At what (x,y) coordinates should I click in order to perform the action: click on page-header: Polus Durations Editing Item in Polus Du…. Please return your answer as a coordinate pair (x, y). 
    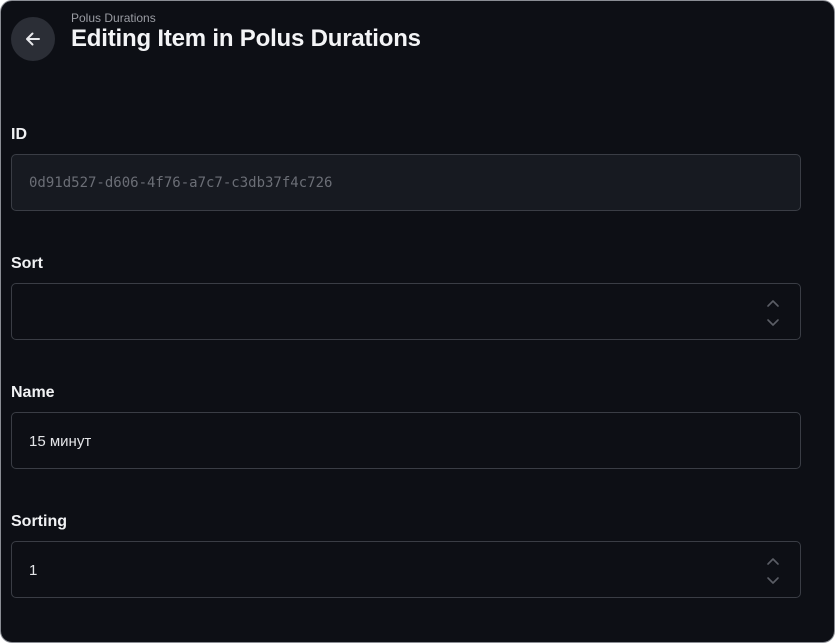
    Looking at the image, I should click on (411, 37).